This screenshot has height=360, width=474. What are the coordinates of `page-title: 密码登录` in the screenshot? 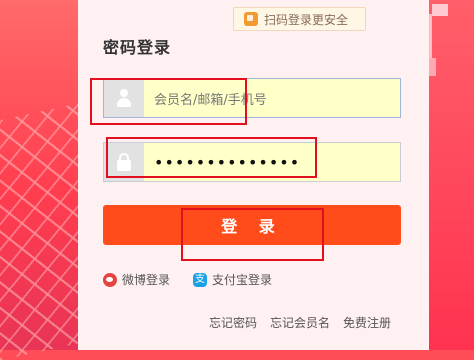 It's located at (137, 47).